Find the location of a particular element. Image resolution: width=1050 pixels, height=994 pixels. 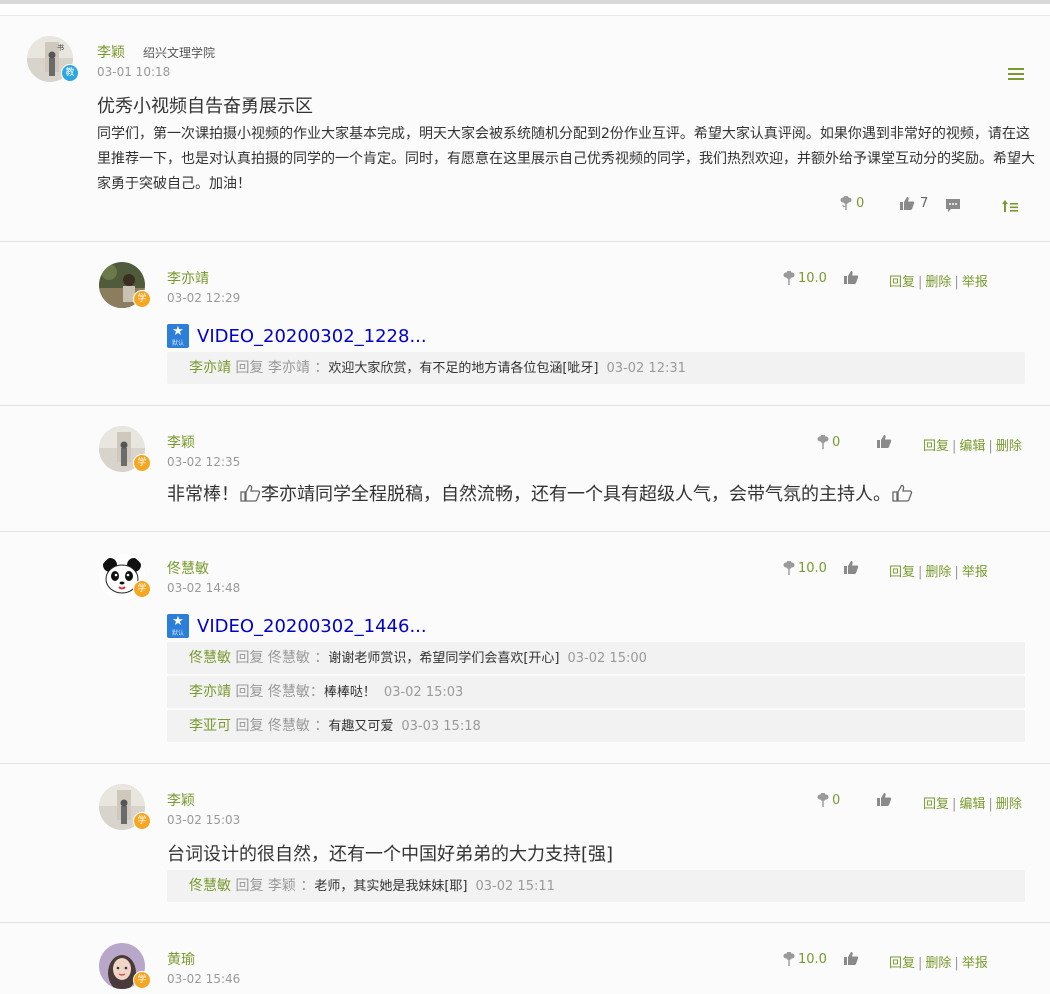

video-file-icon: ★ 默认 is located at coordinates (178, 336).